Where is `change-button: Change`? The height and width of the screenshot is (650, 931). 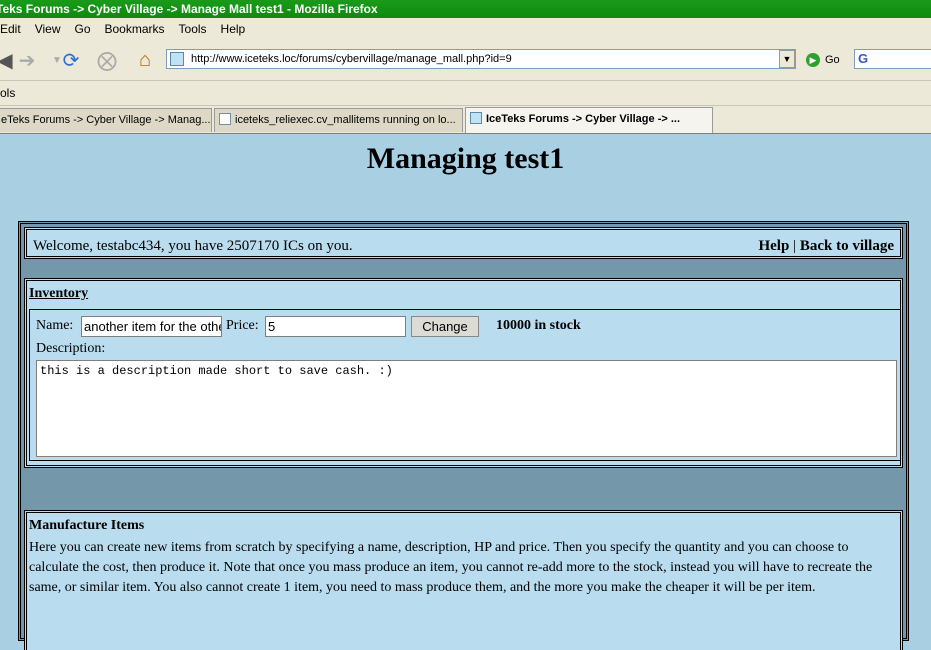 change-button: Change is located at coordinates (445, 326).